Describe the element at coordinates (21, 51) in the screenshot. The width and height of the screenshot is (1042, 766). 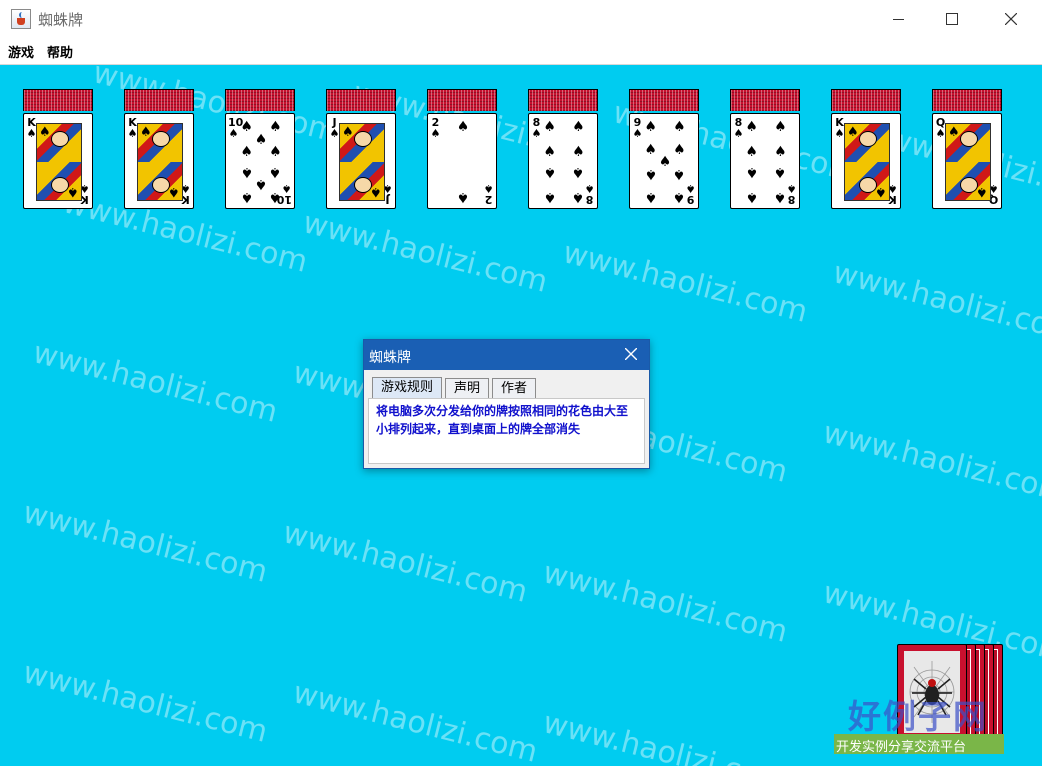
I see `menu-game: 游戏` at that location.